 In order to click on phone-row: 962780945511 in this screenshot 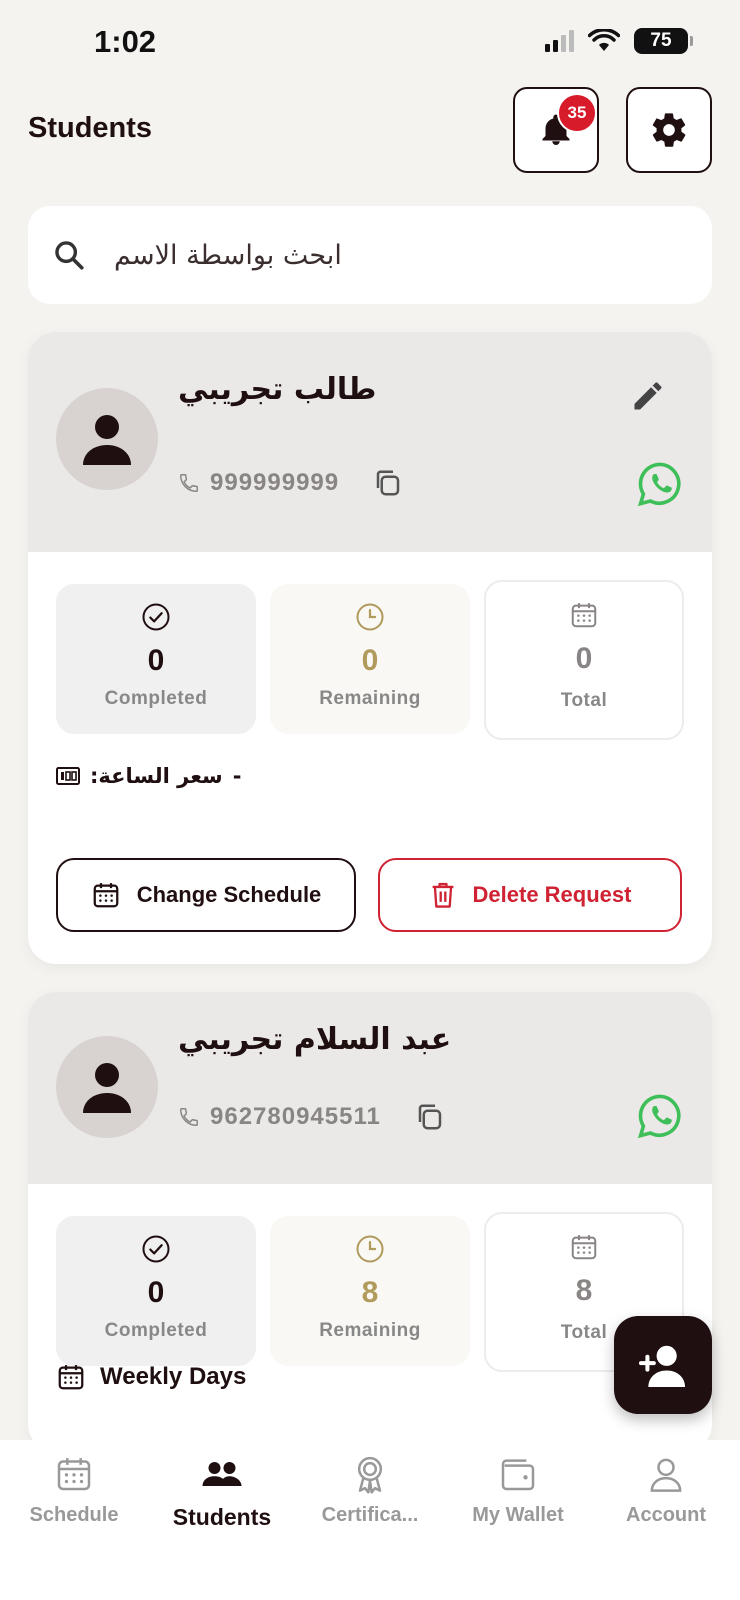, I will do `click(311, 1117)`.